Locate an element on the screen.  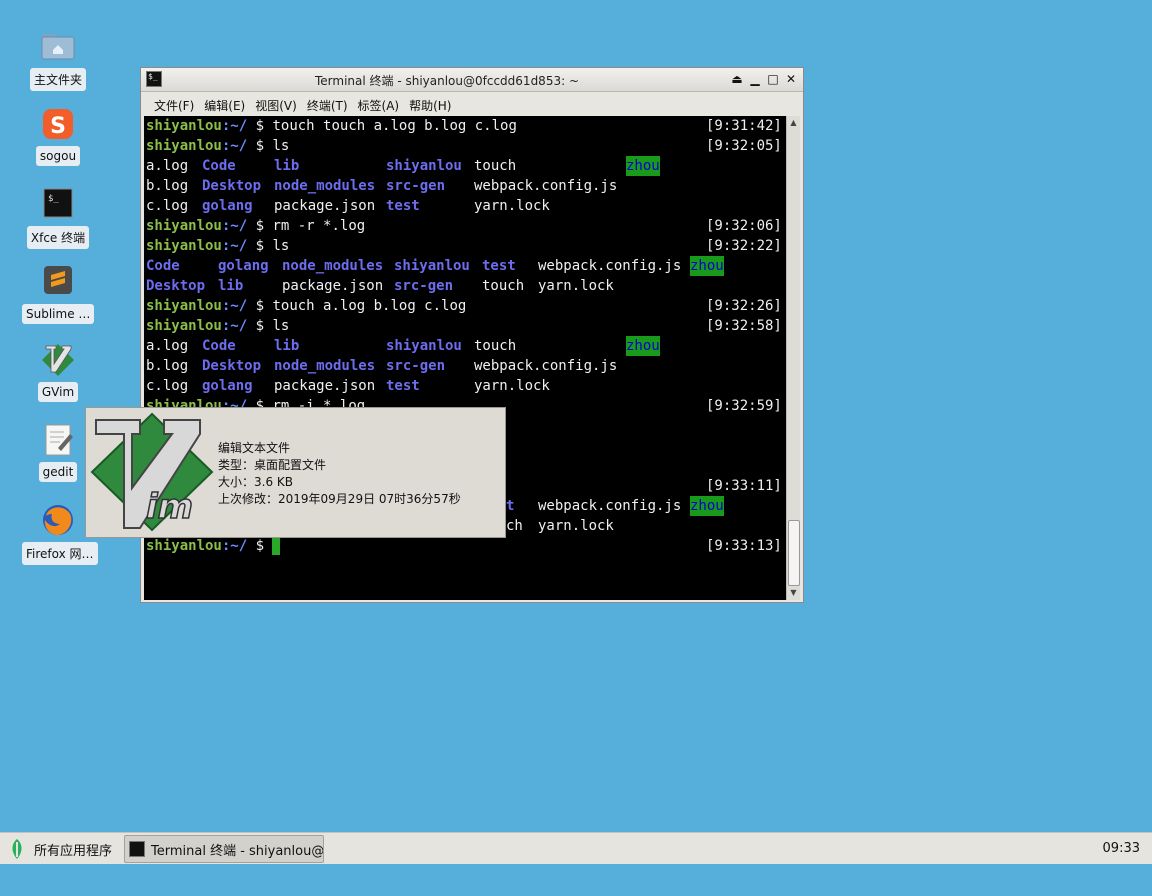
scrollbar-thumb is located at coordinates (794, 553).